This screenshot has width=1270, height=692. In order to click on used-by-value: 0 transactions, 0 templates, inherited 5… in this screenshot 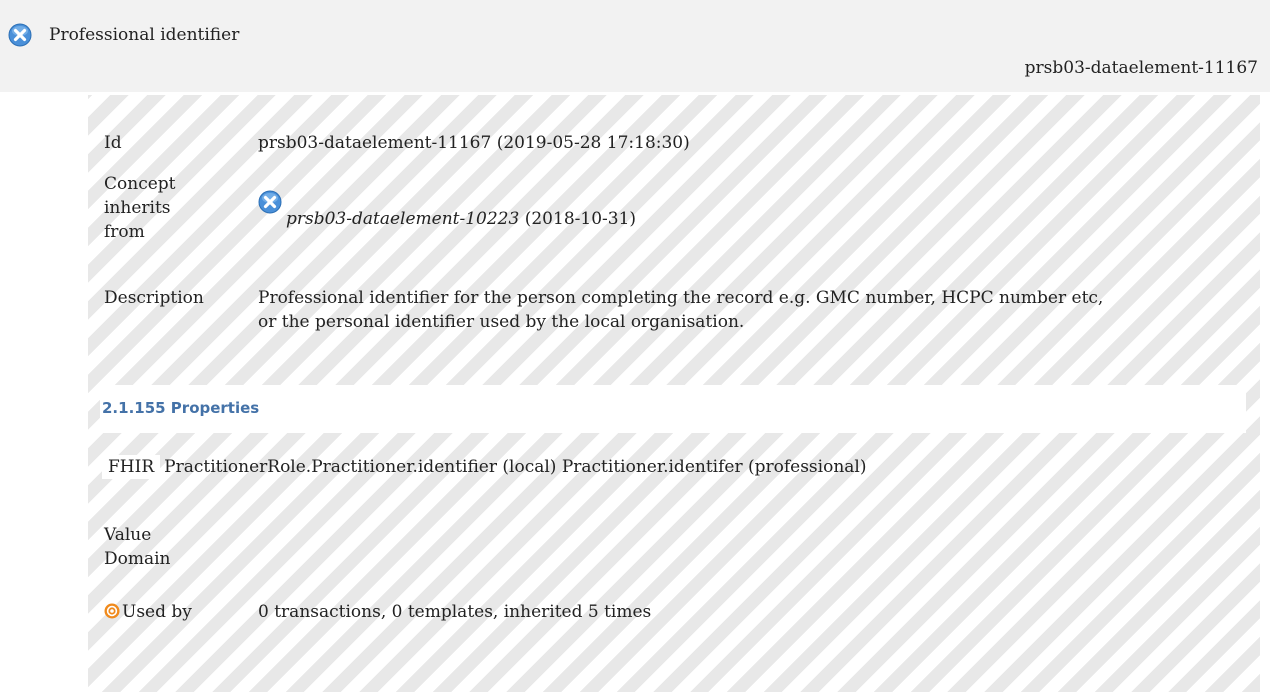, I will do `click(455, 612)`.